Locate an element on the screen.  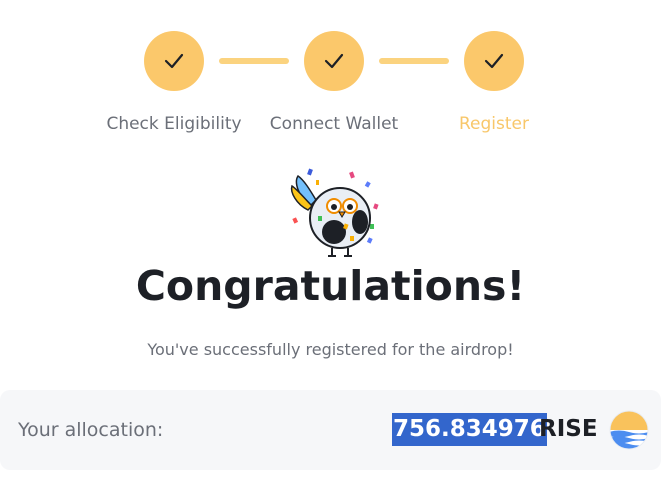
step-label-check-eligibility: Check Eligibility is located at coordinates (174, 124).